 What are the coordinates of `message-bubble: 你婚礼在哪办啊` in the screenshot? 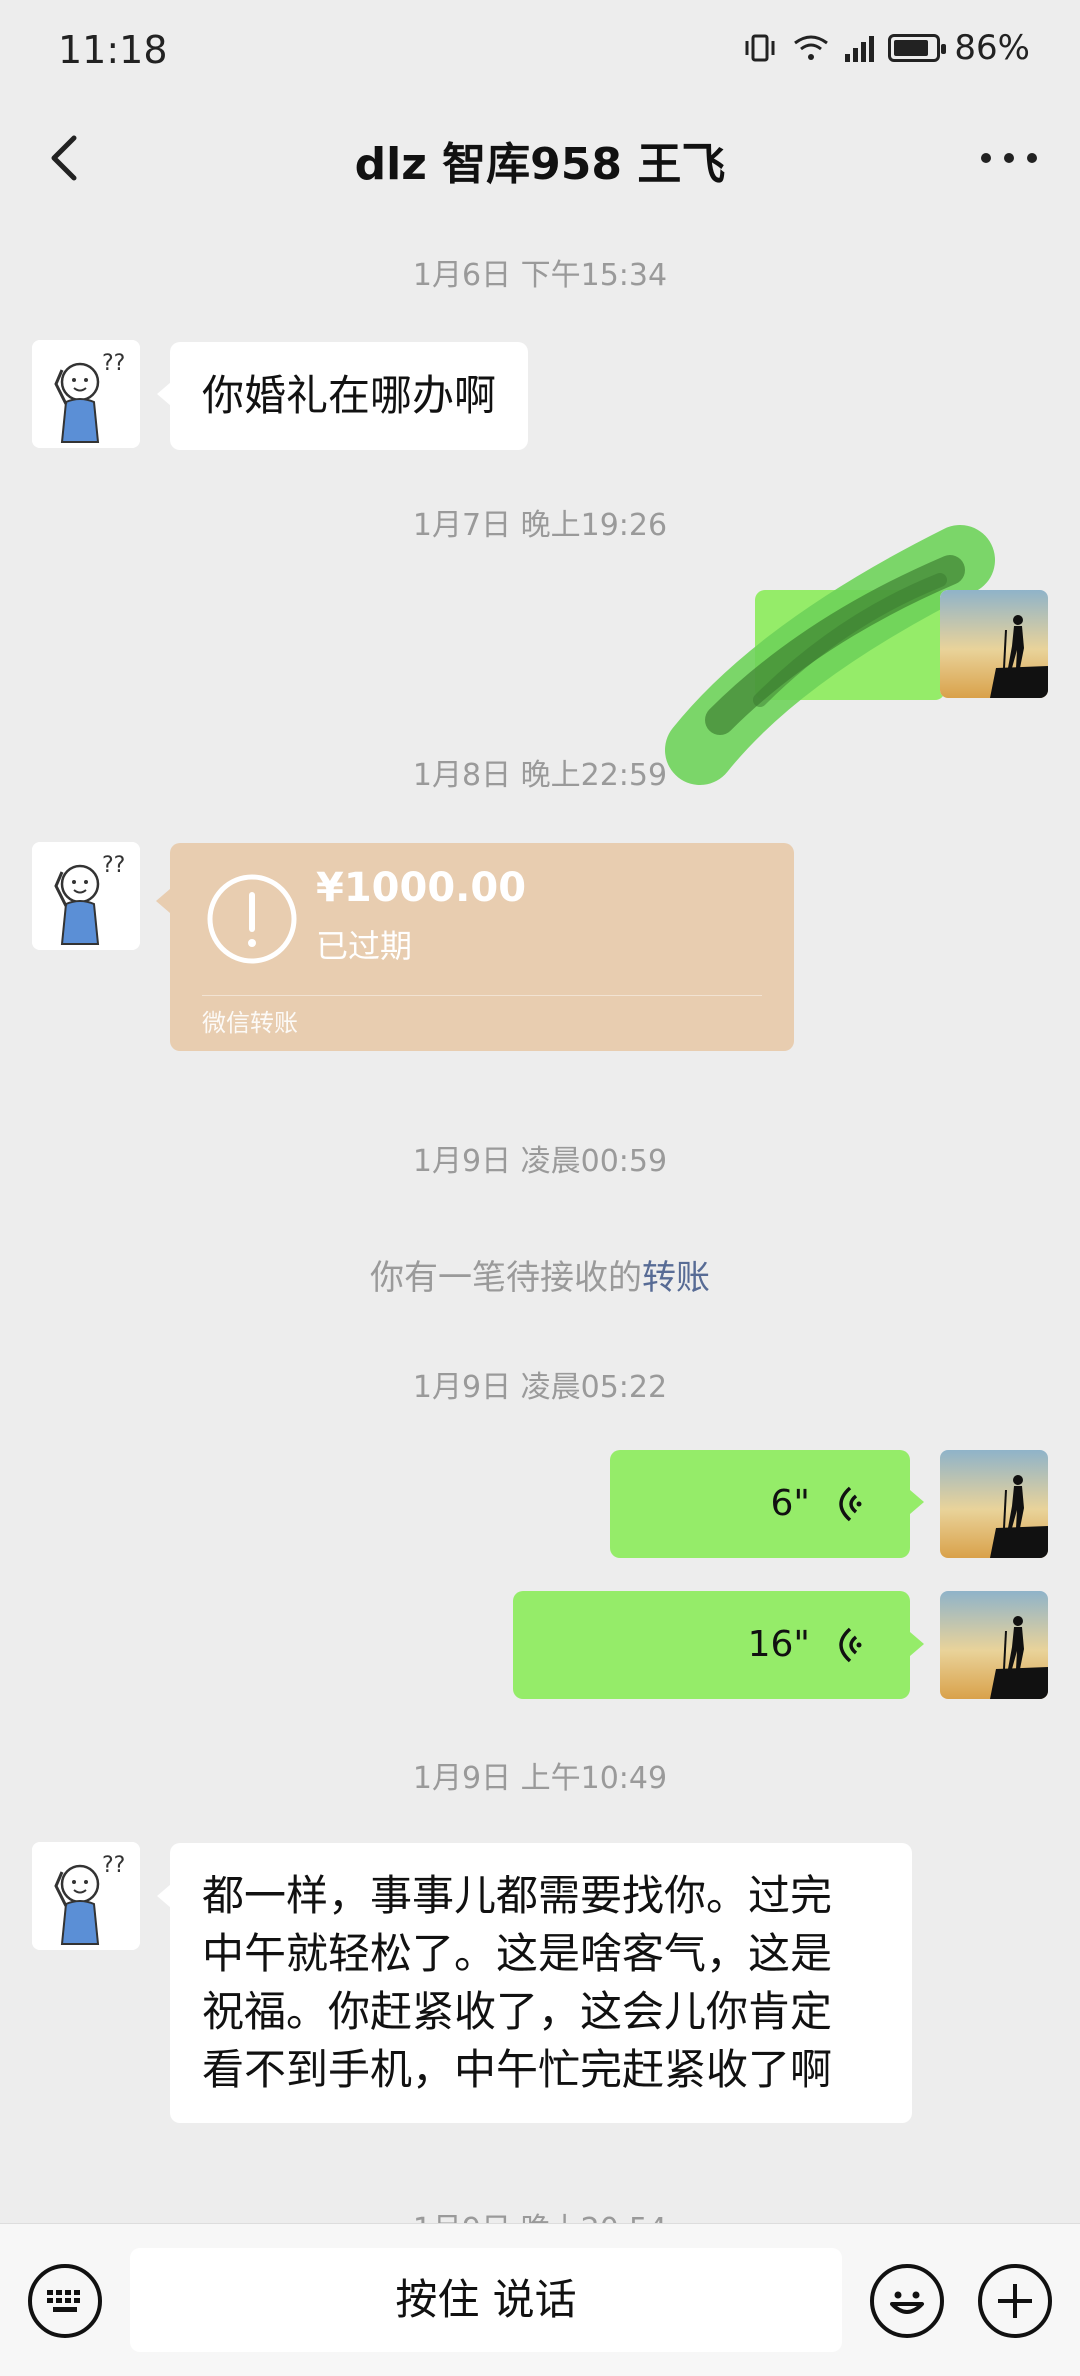 It's located at (349, 396).